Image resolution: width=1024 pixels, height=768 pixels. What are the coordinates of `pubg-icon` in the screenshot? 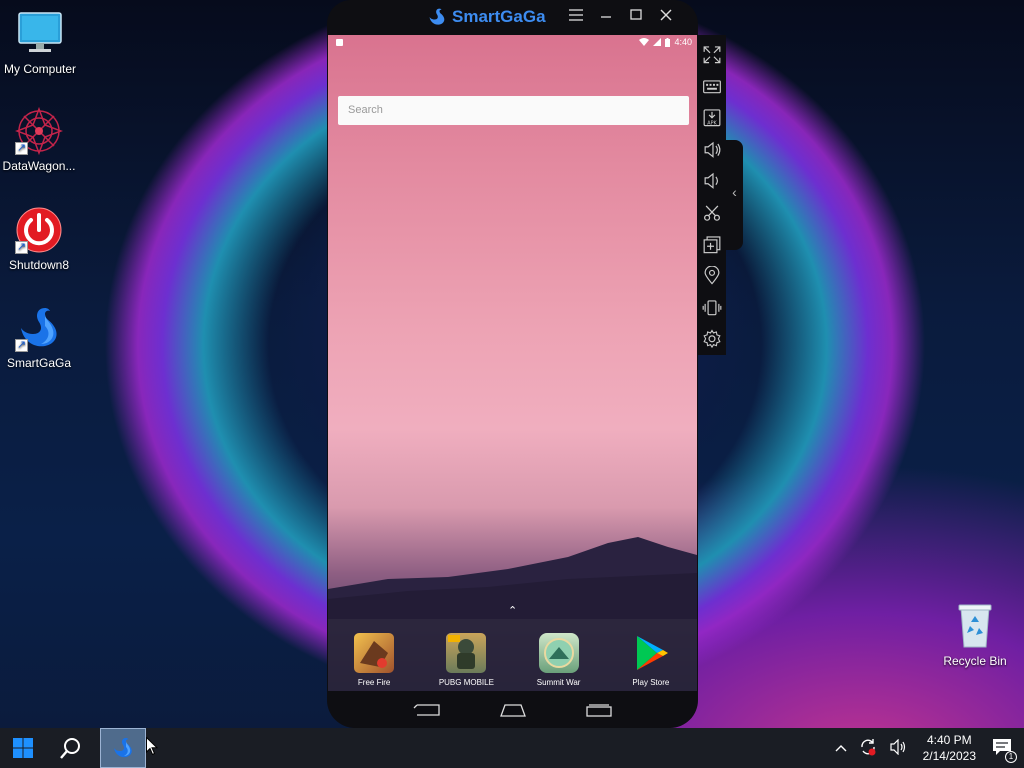 It's located at (466, 653).